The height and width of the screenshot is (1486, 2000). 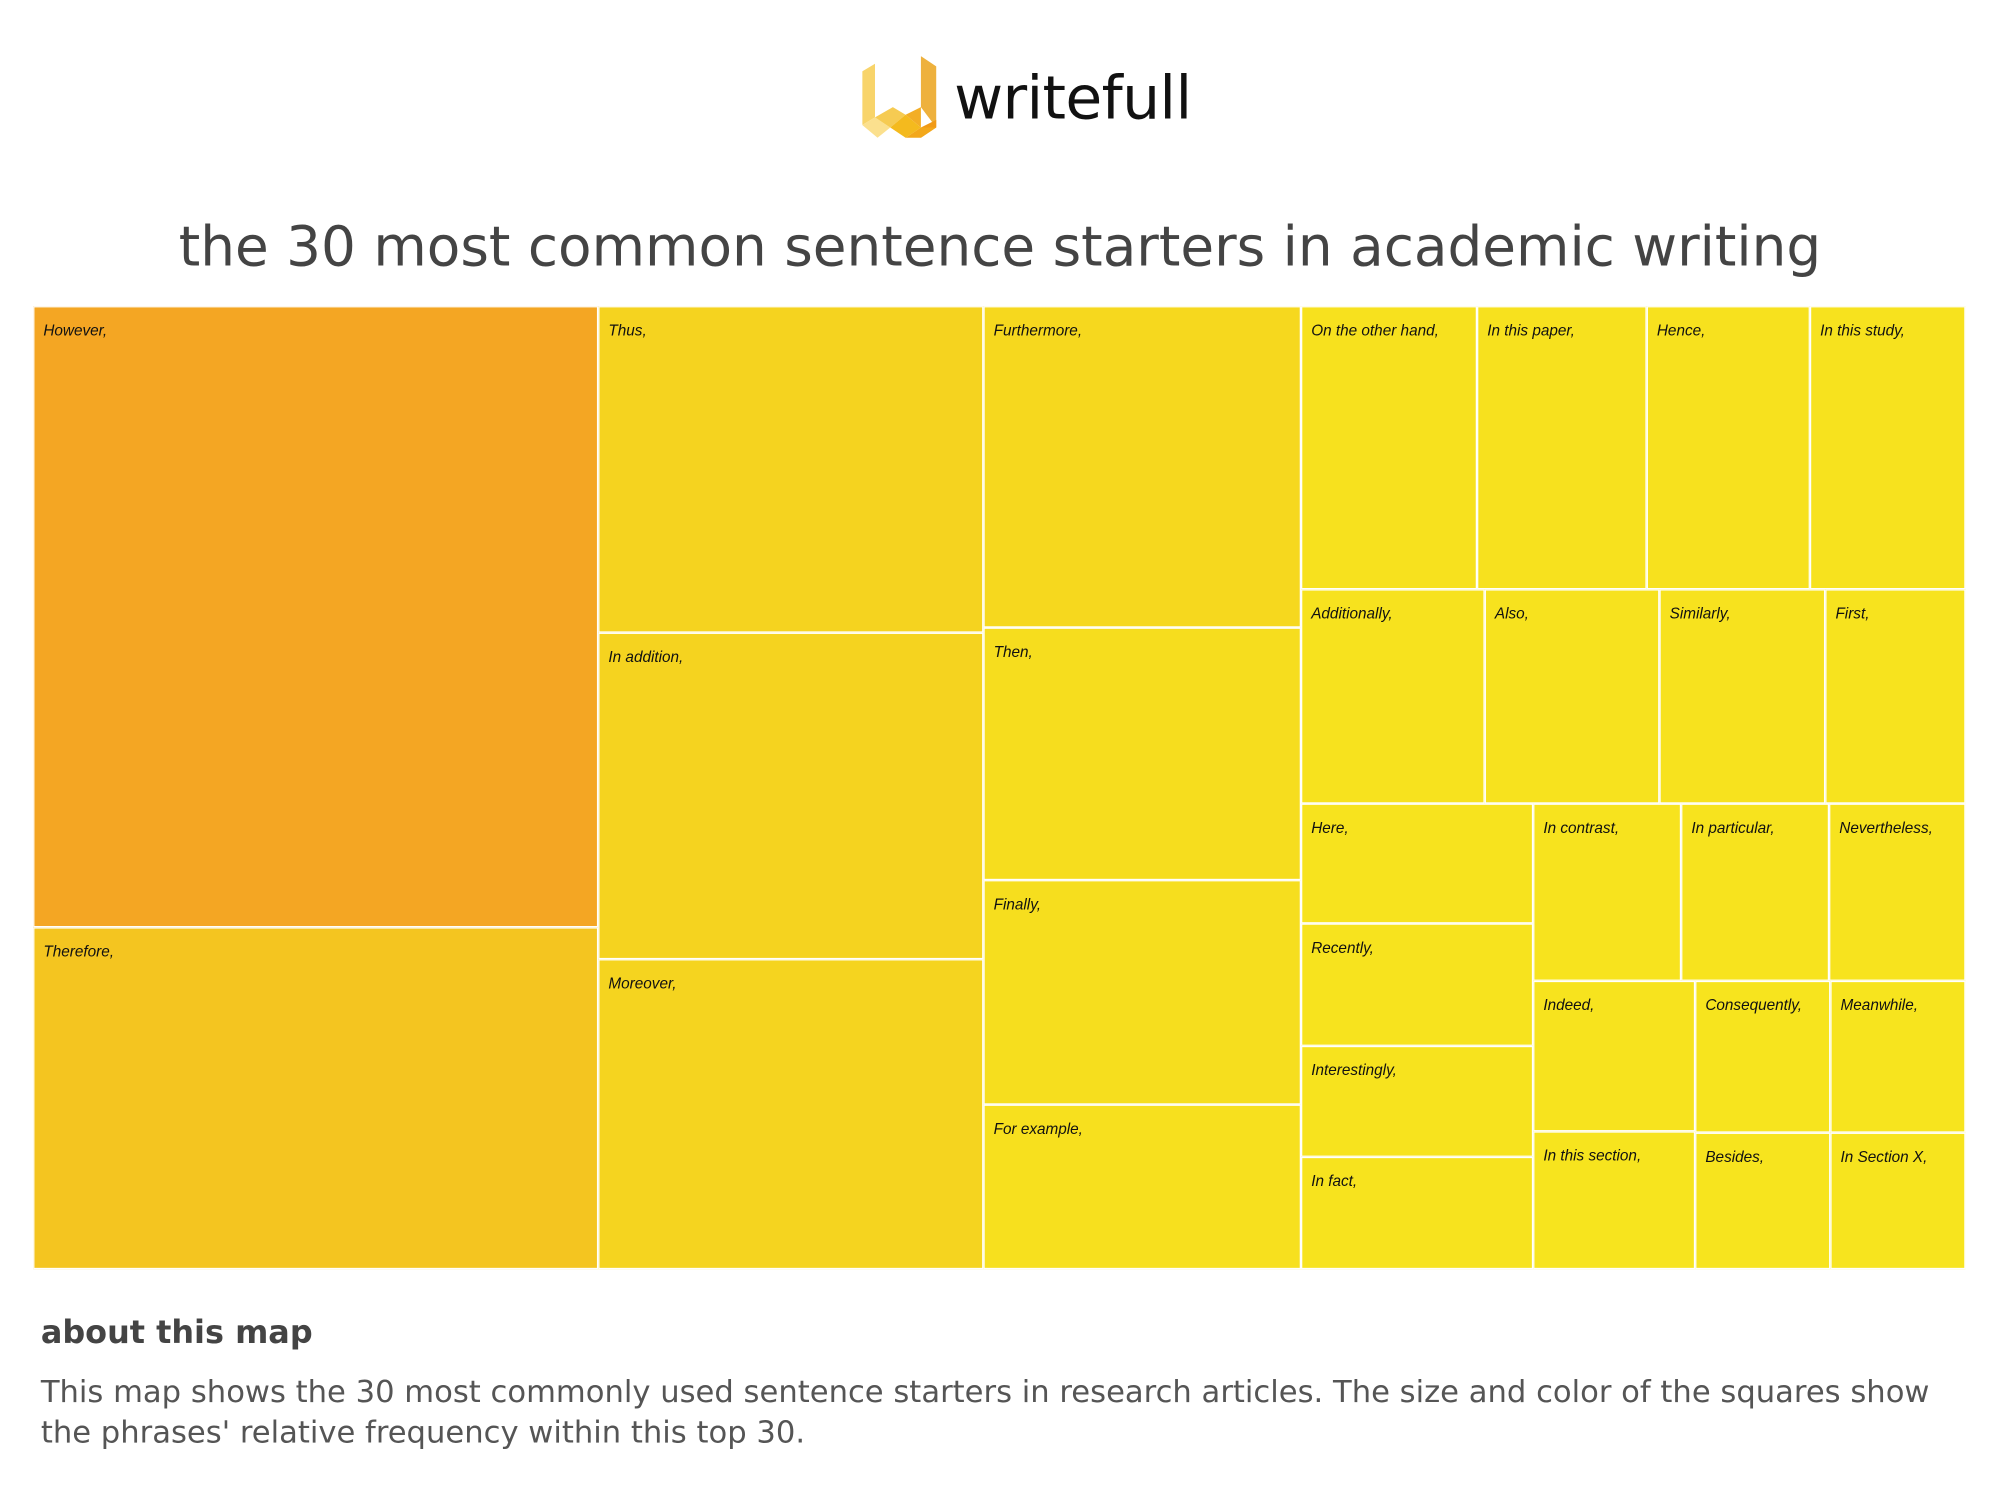 I want to click on treemap-cell: Meanwhile,, so click(x=1898, y=1056).